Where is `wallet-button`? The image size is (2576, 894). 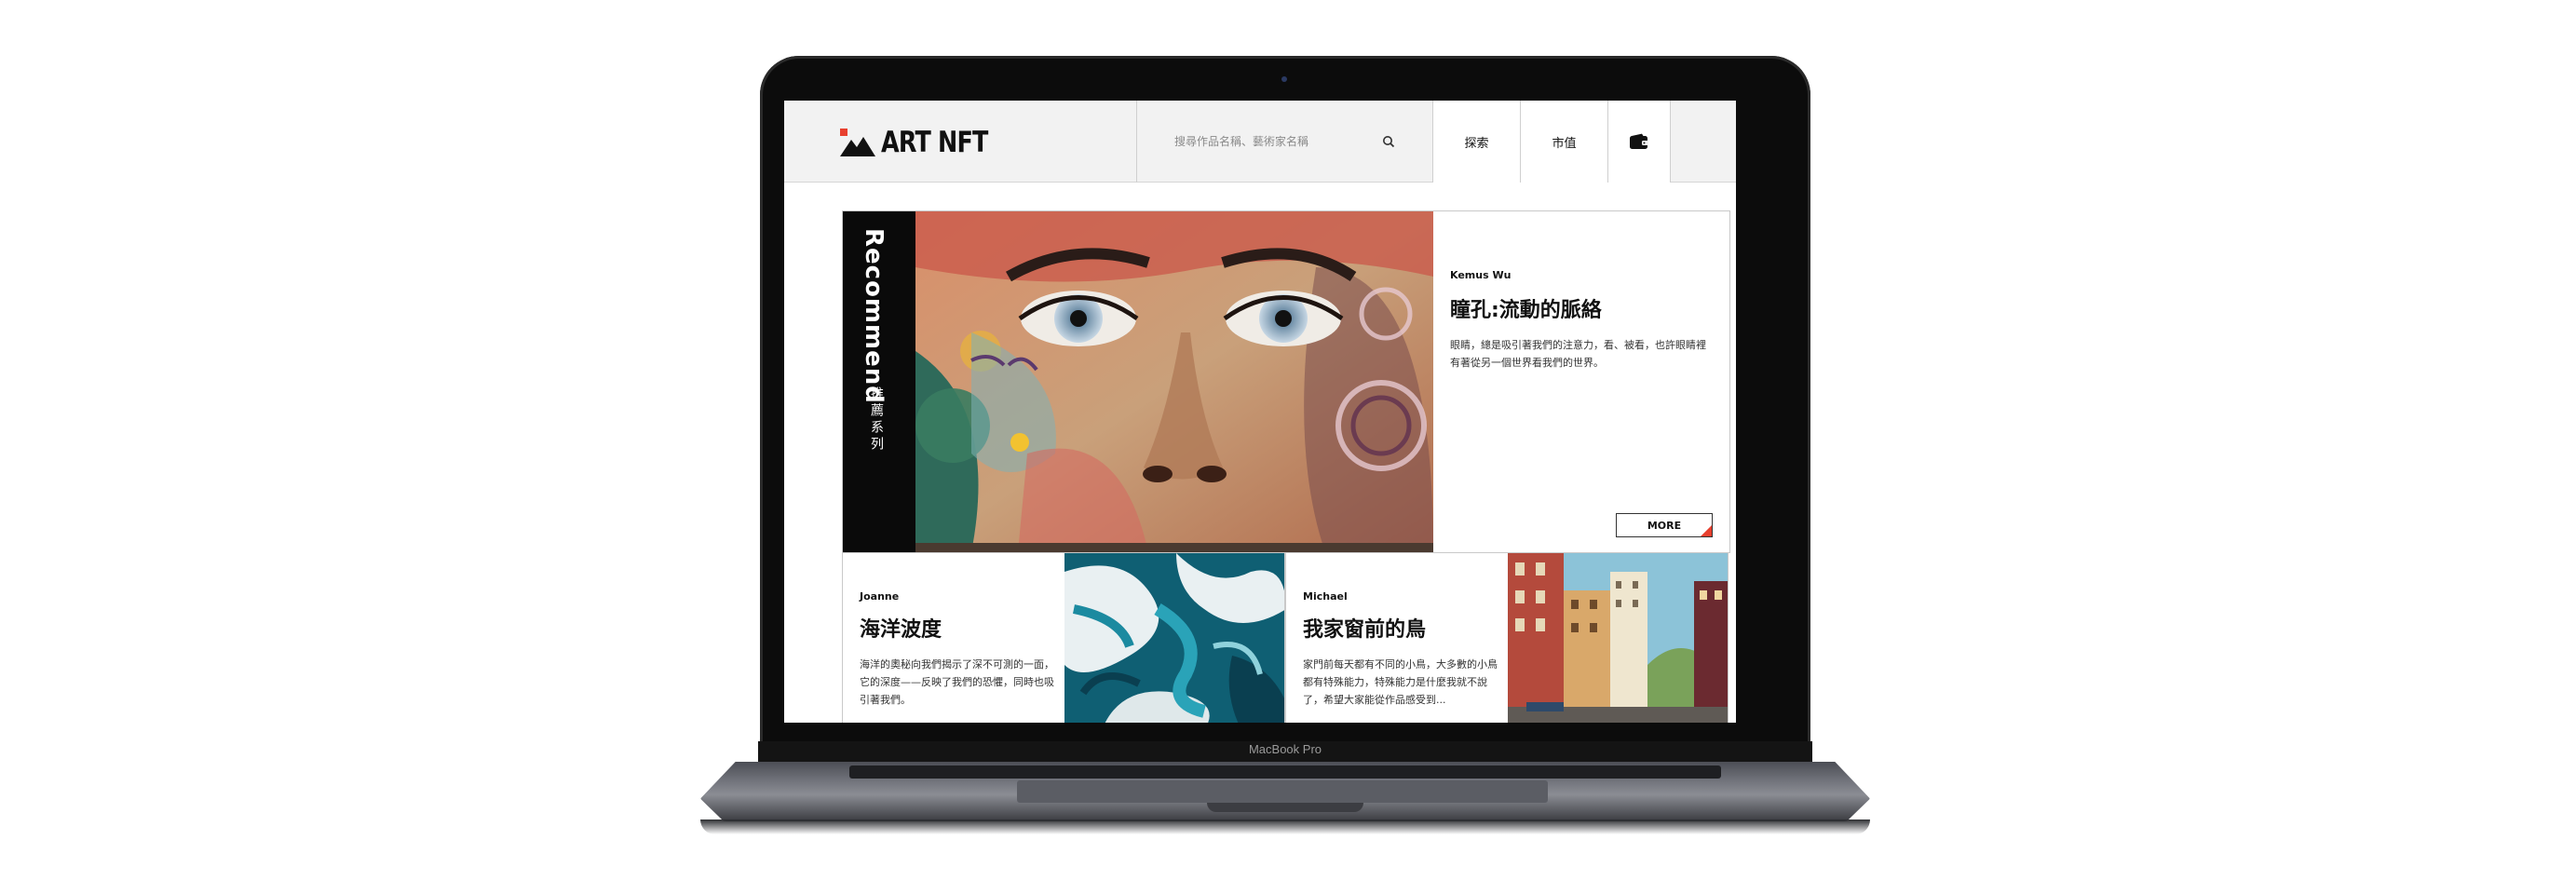 wallet-button is located at coordinates (1639, 142).